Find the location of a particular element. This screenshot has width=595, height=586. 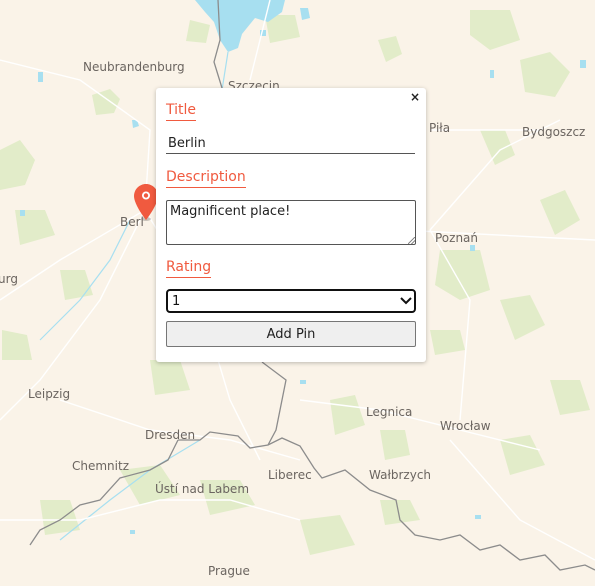

rating-select-value: 1 is located at coordinates (176, 301).